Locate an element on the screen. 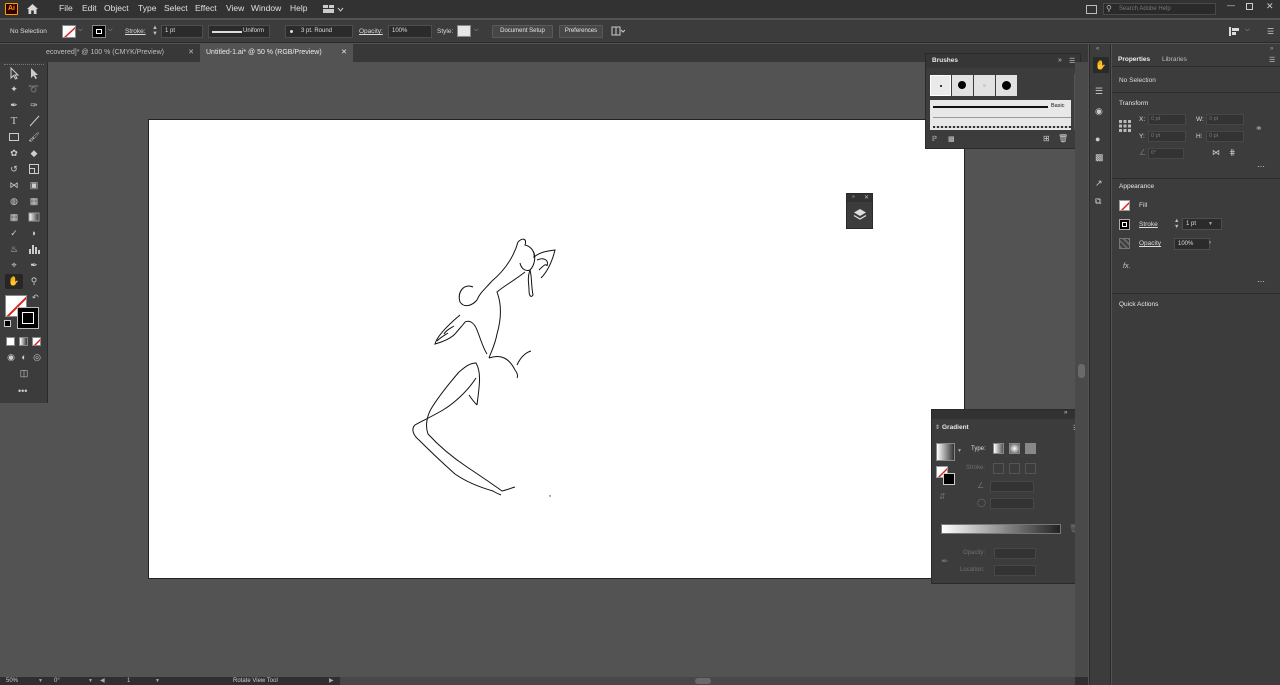 This screenshot has width=1280, height=685. pen-tool-icon: ✒ is located at coordinates (14, 105).